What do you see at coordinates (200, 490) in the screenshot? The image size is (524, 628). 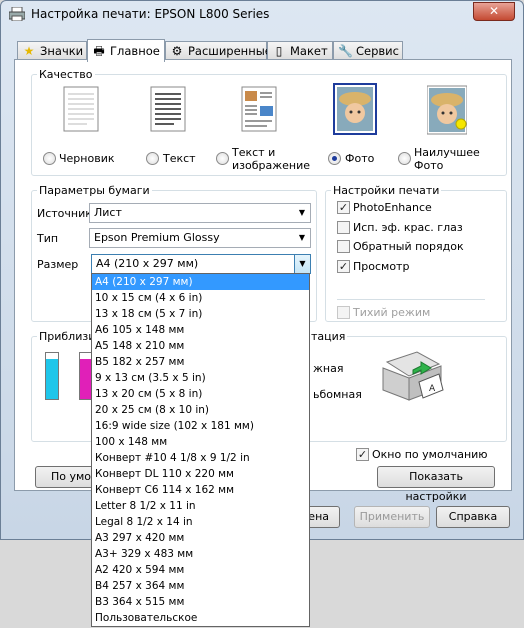 I see `paper-size-option: Конверт C6 114 x 162 мм` at bounding box center [200, 490].